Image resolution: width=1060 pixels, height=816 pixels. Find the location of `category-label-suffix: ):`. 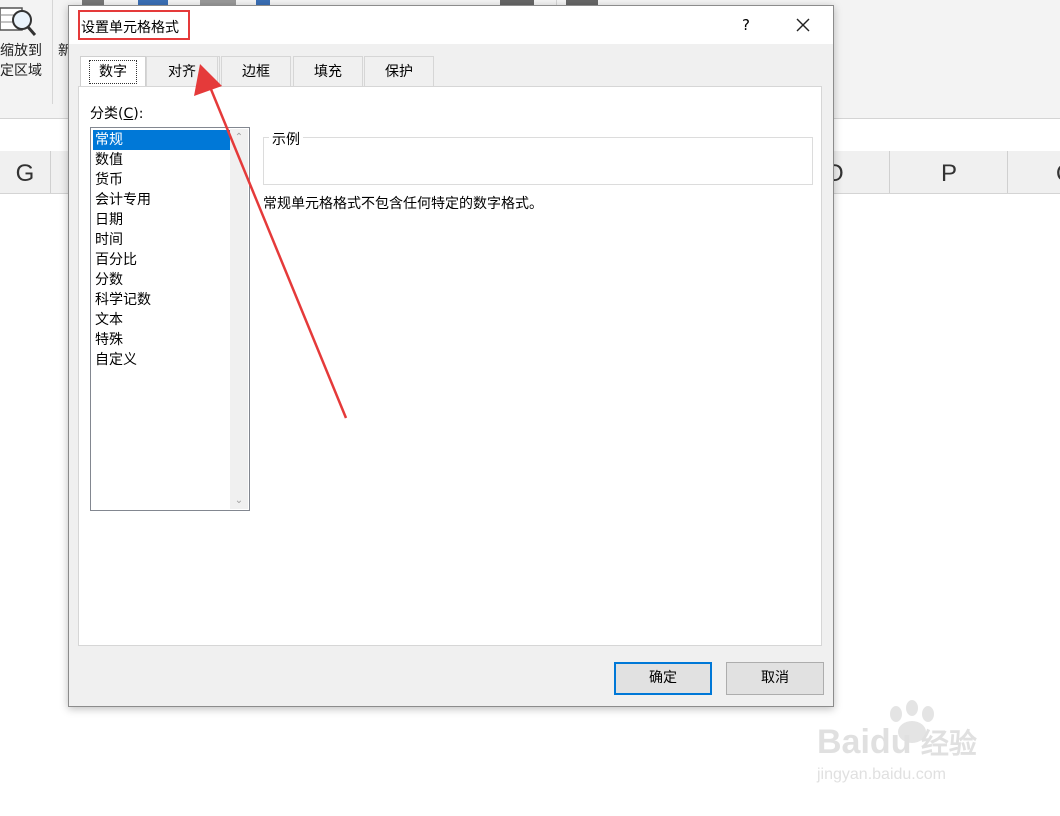

category-label-suffix: ): is located at coordinates (138, 114).